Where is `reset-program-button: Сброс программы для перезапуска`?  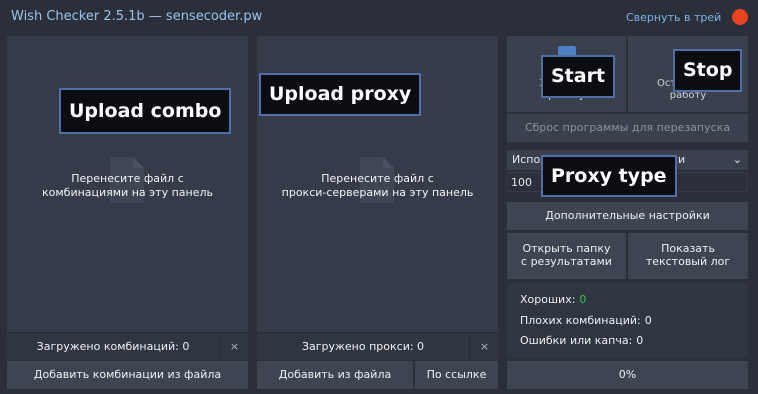 reset-program-button: Сброс программы для перезапуска is located at coordinates (627, 128).